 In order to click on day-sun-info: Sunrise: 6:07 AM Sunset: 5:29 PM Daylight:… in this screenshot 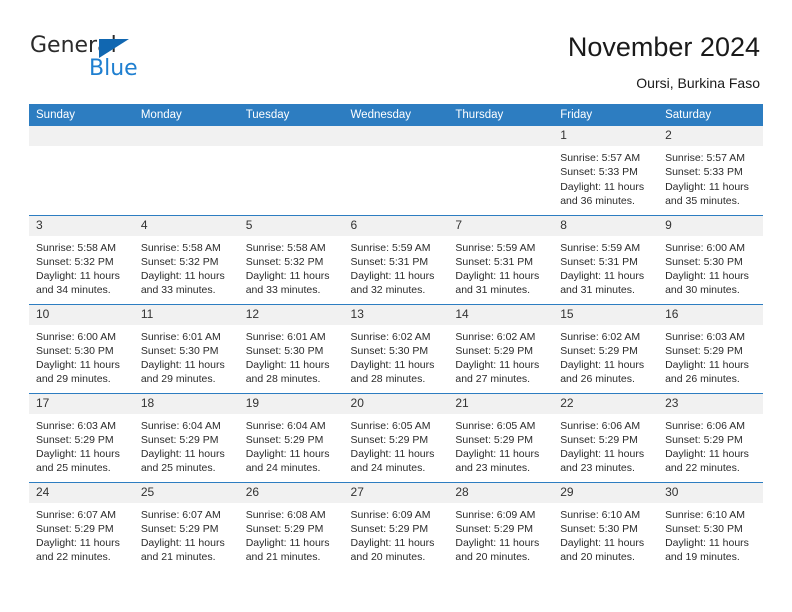, I will do `click(81, 534)`.